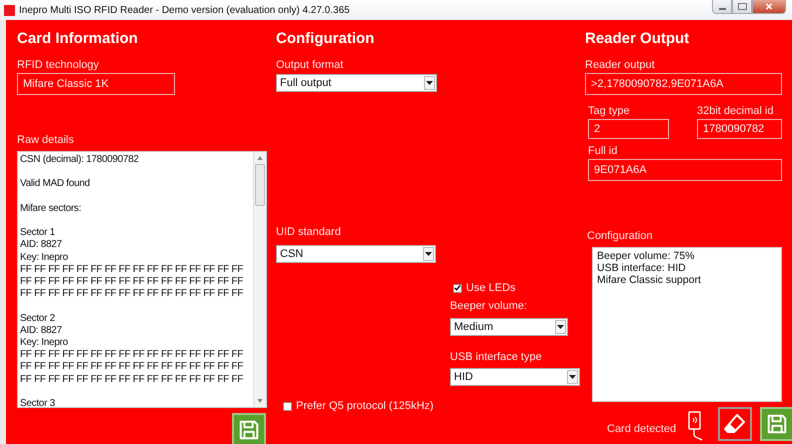  What do you see at coordinates (260, 401) in the screenshot?
I see `scroll-down-icon` at bounding box center [260, 401].